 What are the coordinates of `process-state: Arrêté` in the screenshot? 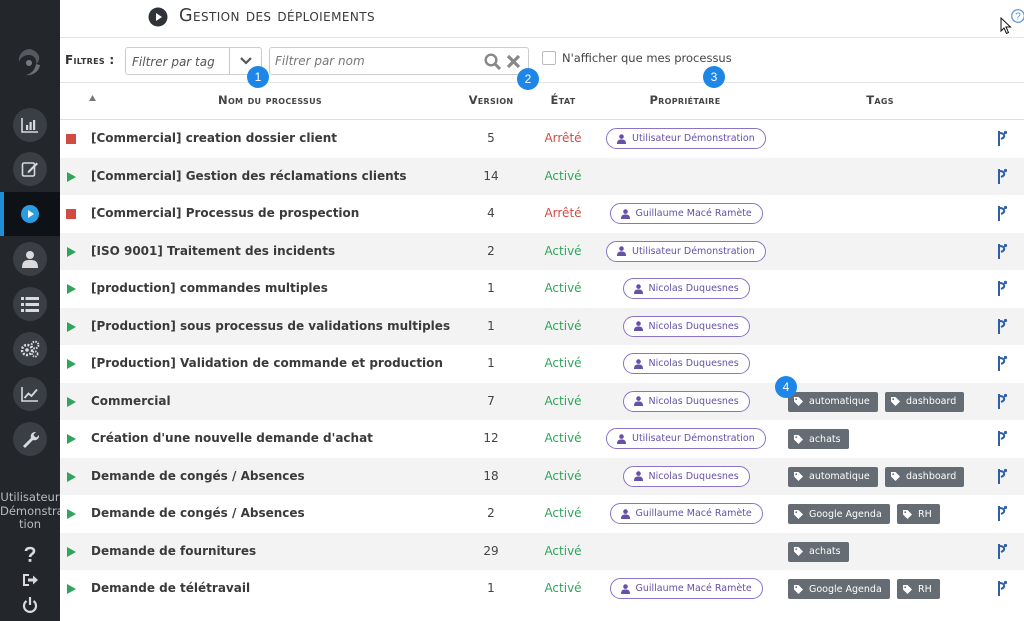 It's located at (563, 213).